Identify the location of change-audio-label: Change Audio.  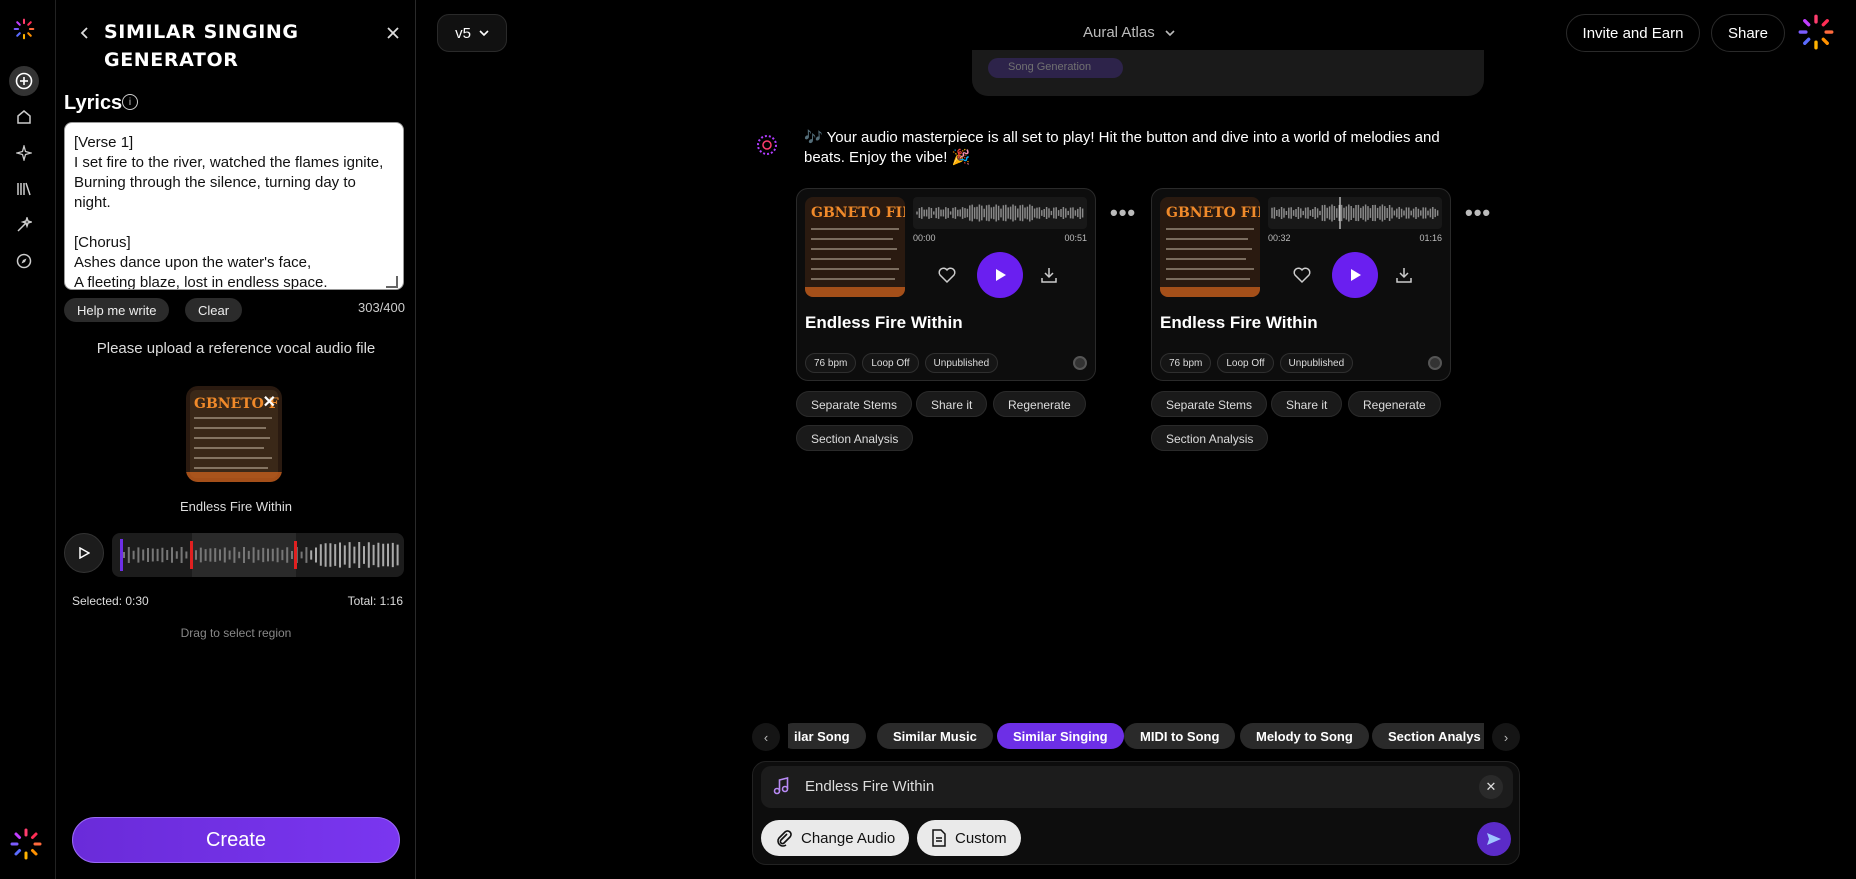
(848, 838).